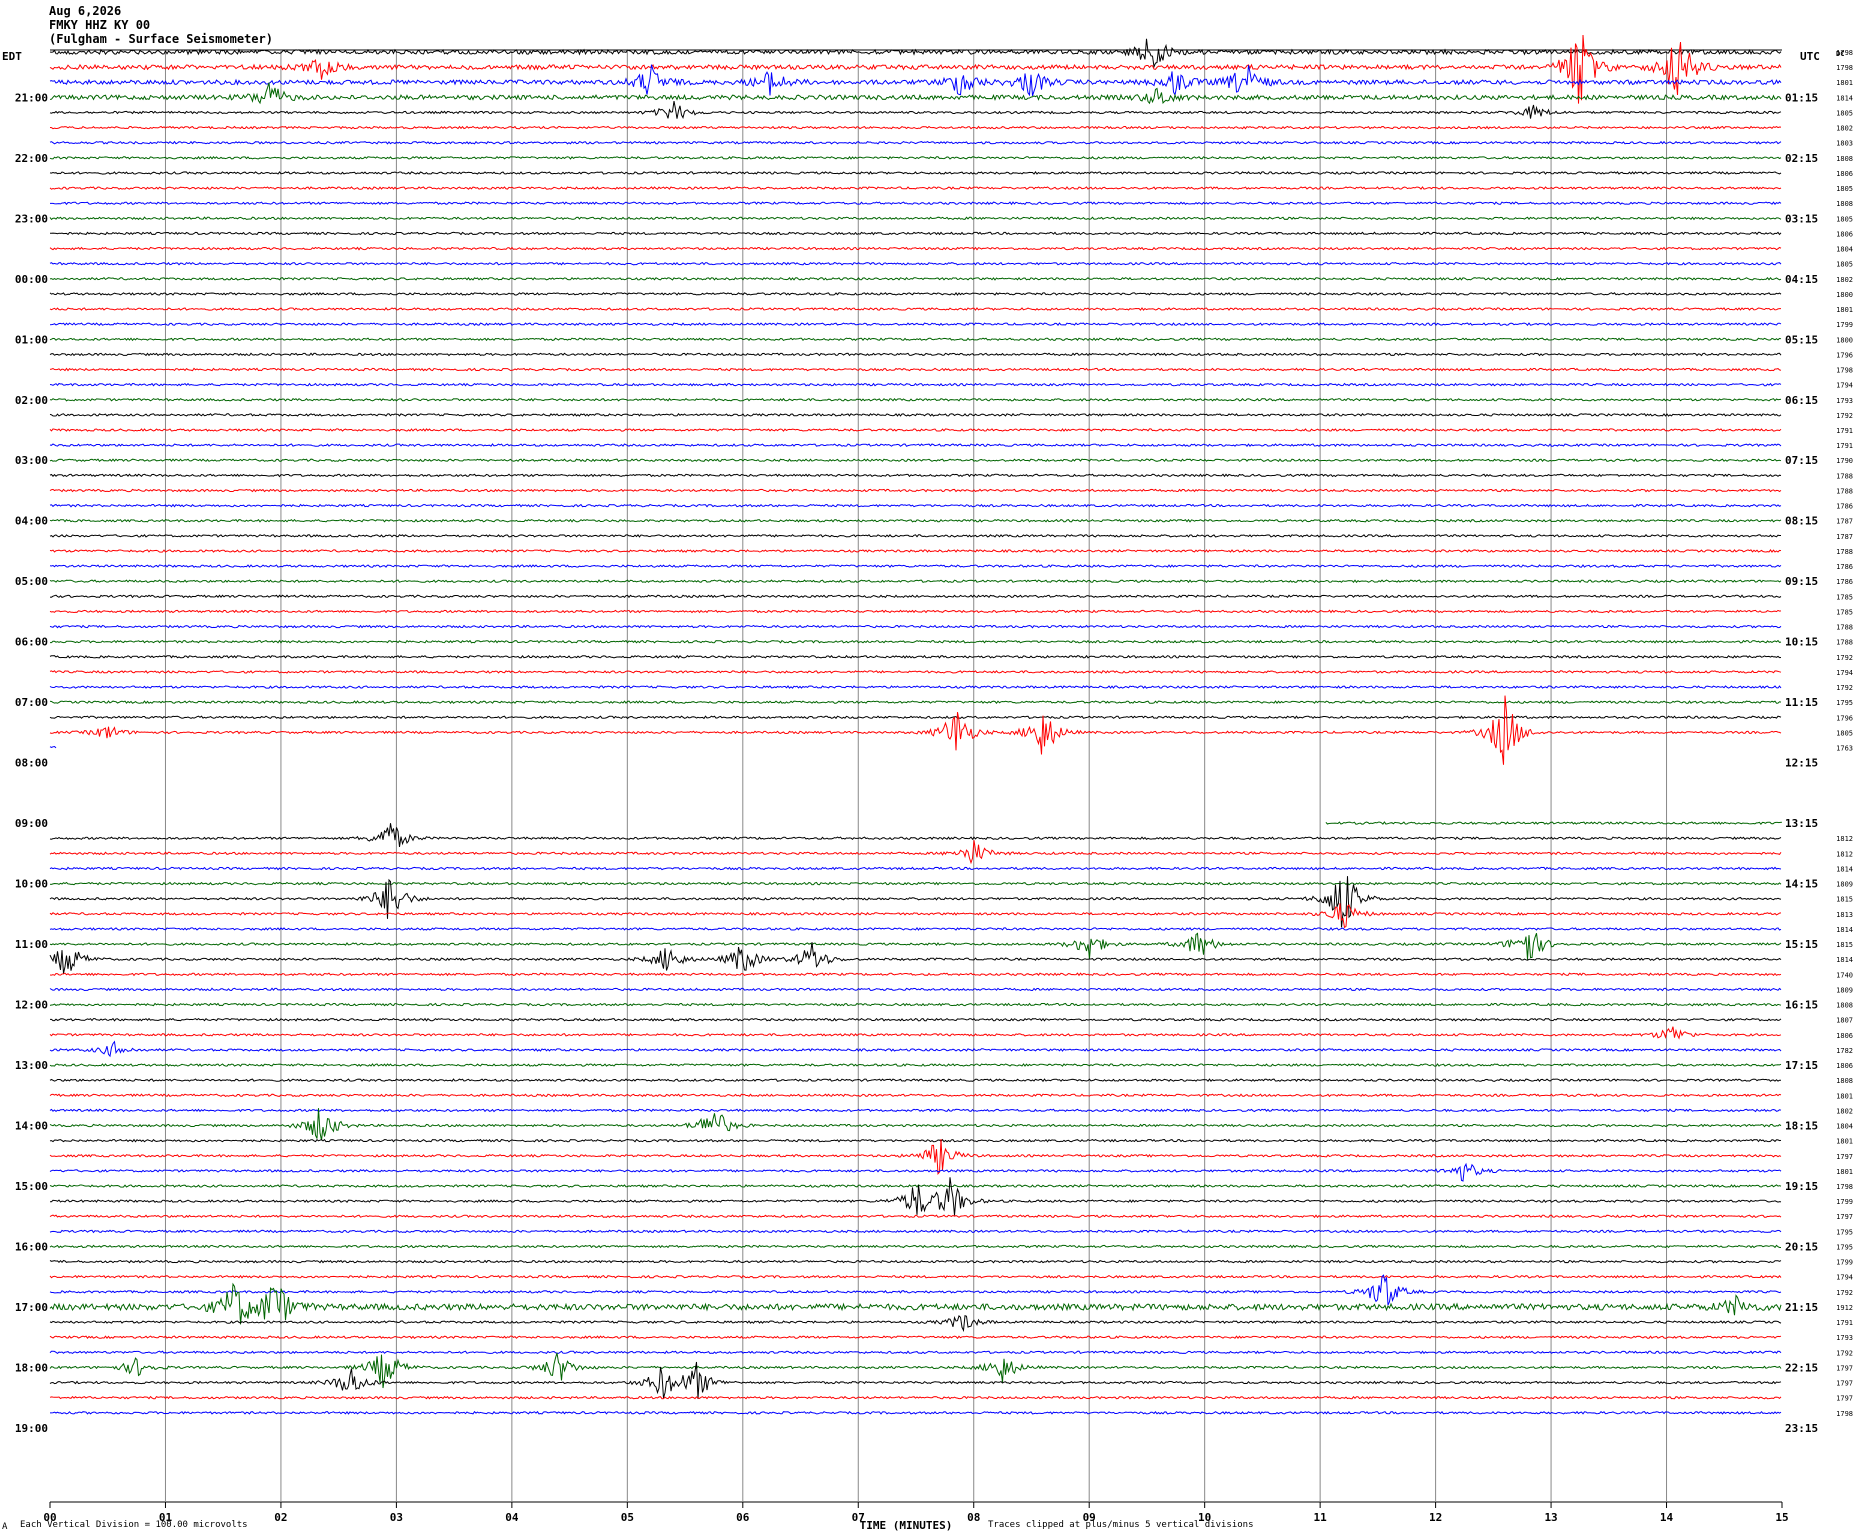 The height and width of the screenshot is (1534, 1858). What do you see at coordinates (31, 1428) in the screenshot?
I see `edt-hour-label: 19:00` at bounding box center [31, 1428].